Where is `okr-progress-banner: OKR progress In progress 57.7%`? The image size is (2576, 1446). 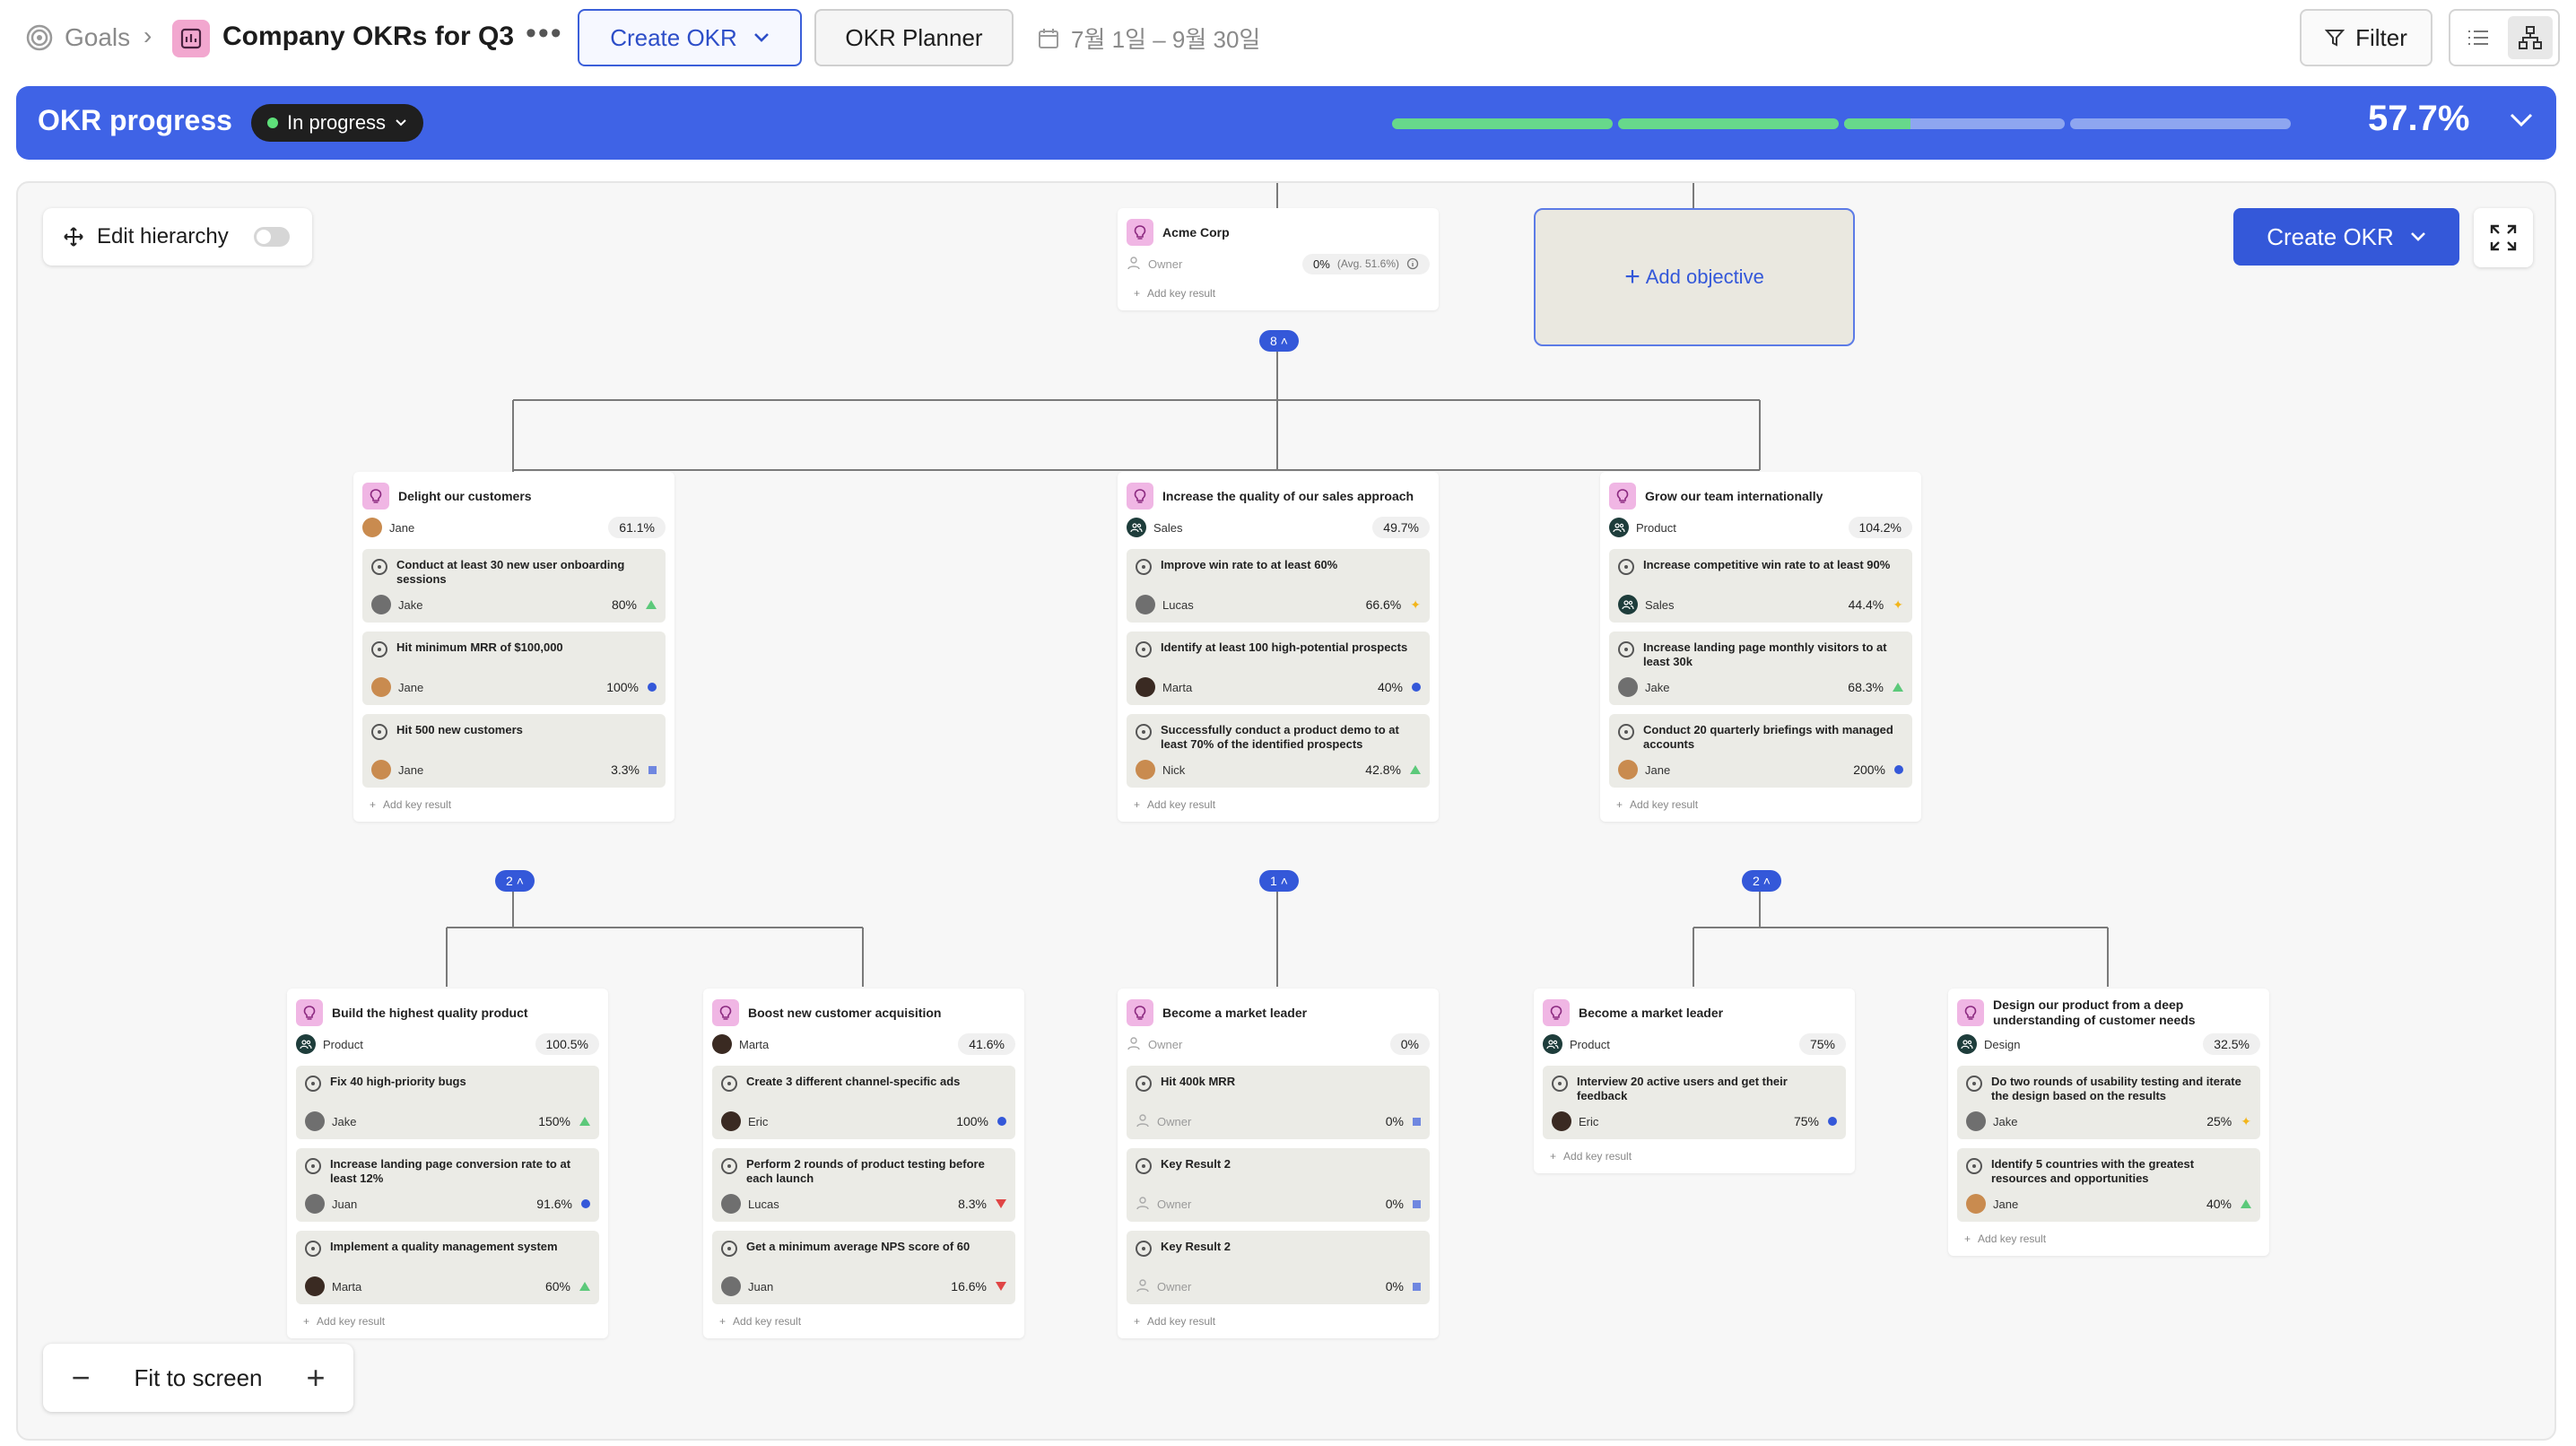
okr-progress-banner: OKR progress In progress 57.7% is located at coordinates (1286, 123).